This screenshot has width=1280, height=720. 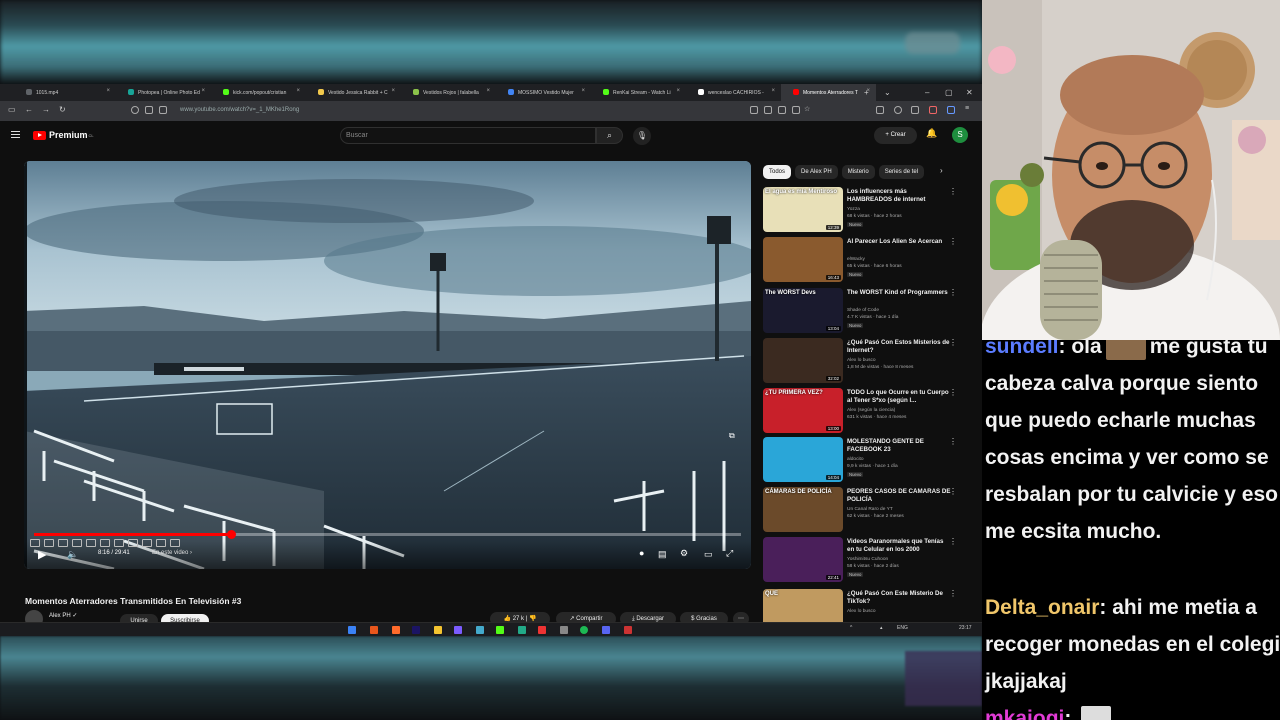 I want to click on clock: 23:17, so click(x=965, y=628).